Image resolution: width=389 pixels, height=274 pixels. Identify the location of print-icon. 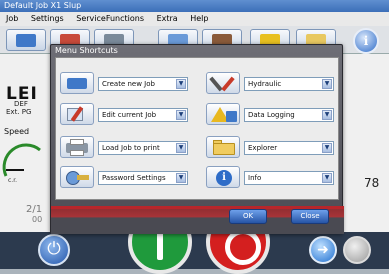
(77, 147).